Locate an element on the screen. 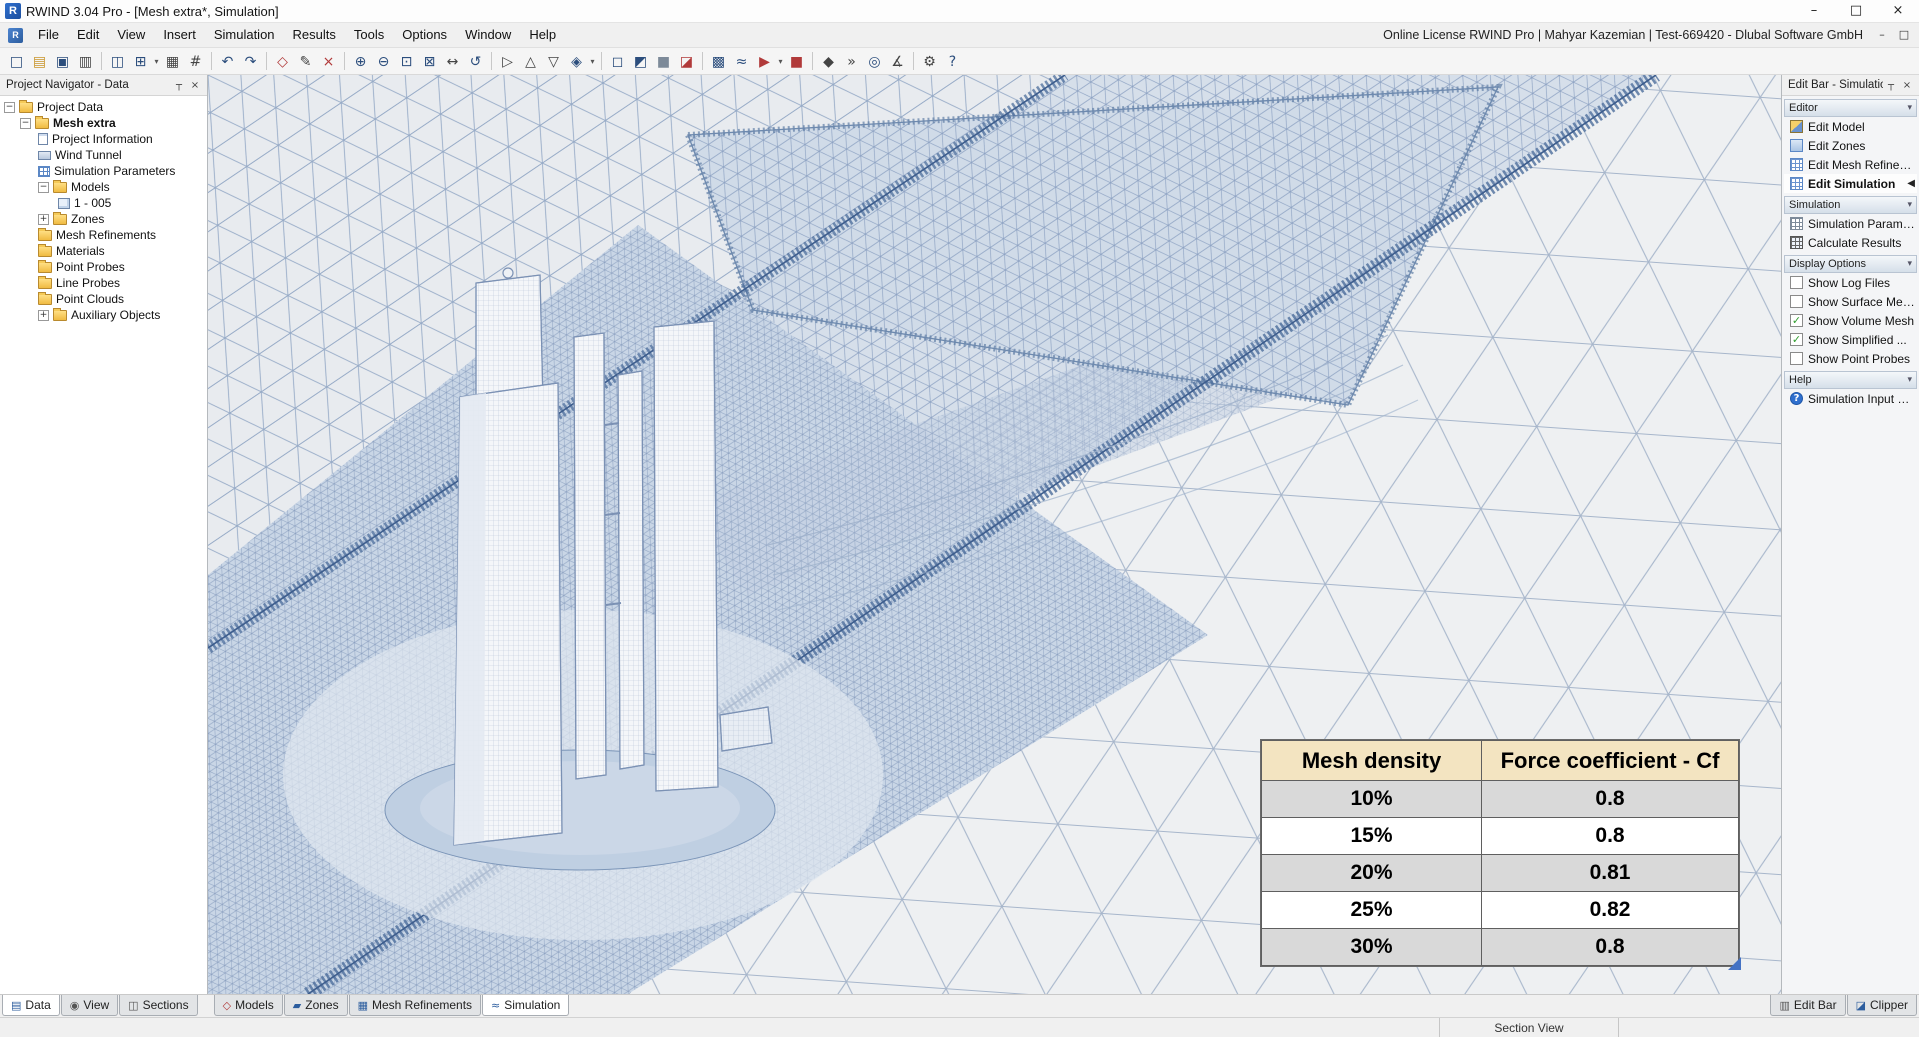 Image resolution: width=1919 pixels, height=1037 pixels. tab-view: ◉ View is located at coordinates (89, 1005).